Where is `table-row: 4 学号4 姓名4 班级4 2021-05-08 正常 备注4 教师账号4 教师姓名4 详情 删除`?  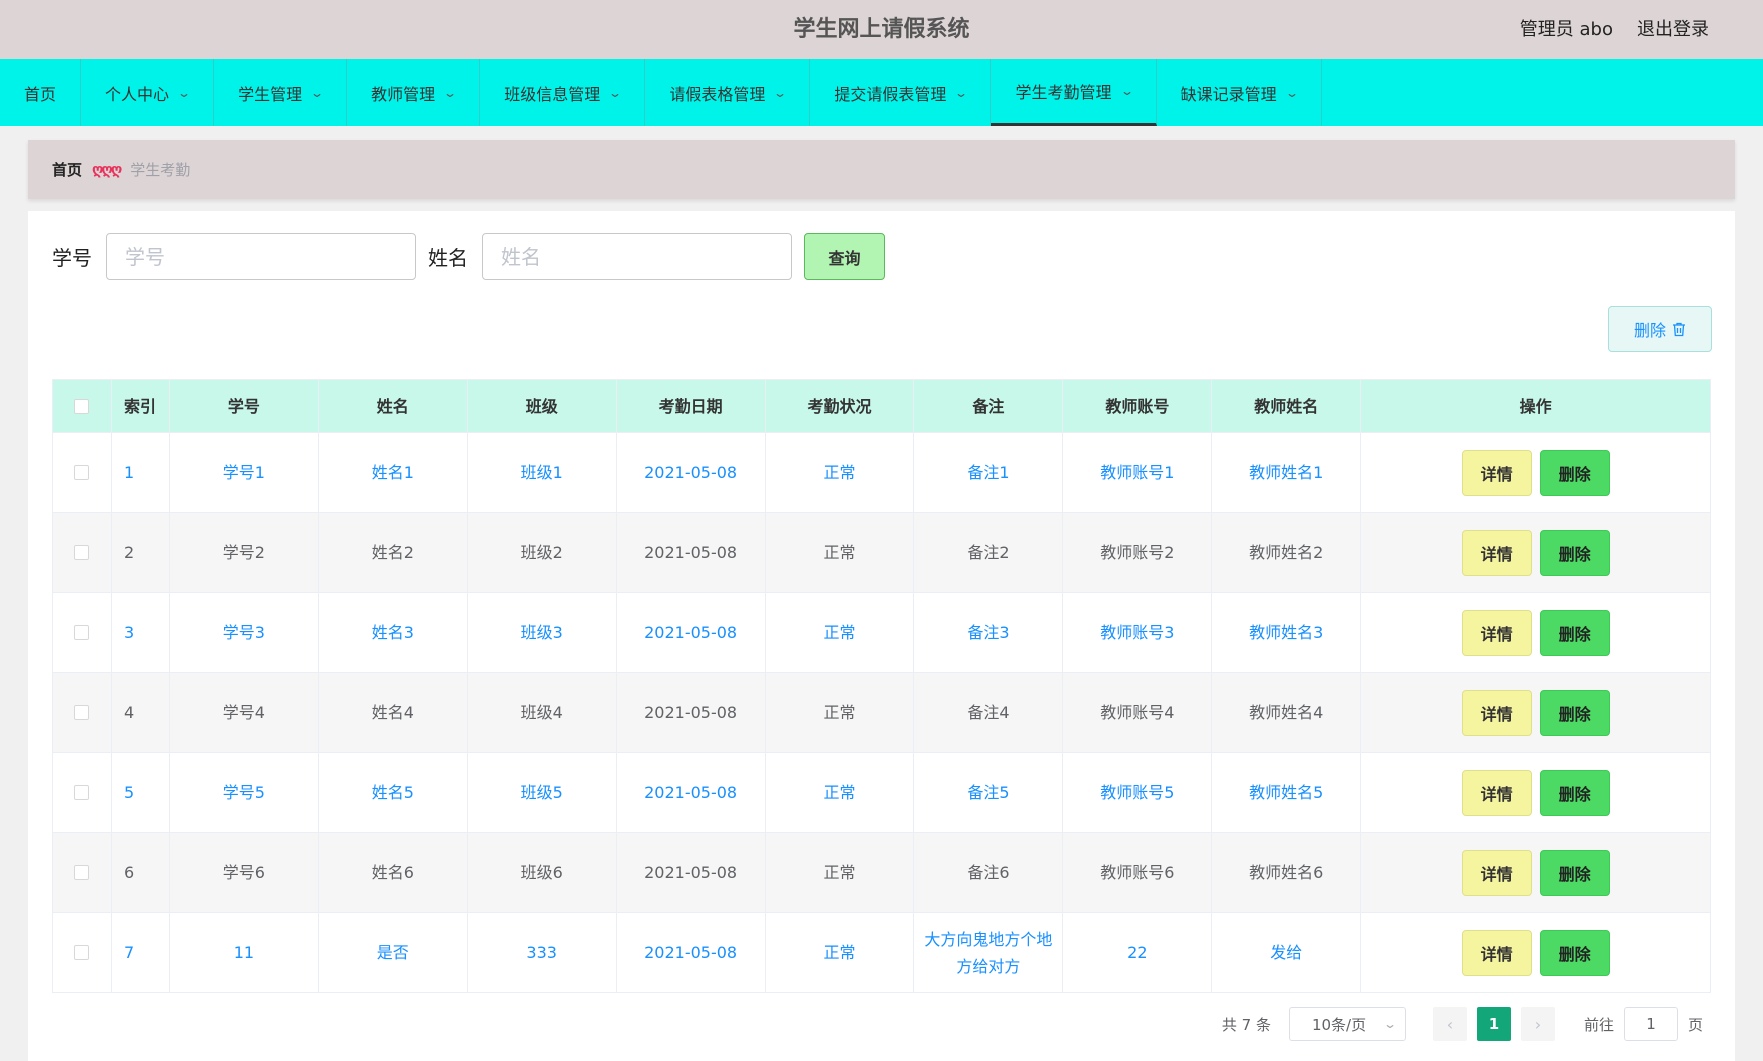
table-row: 4 学号4 姓名4 班级4 2021-05-08 正常 备注4 教师账号4 教师姓名4 详情 删除 is located at coordinates (881, 712).